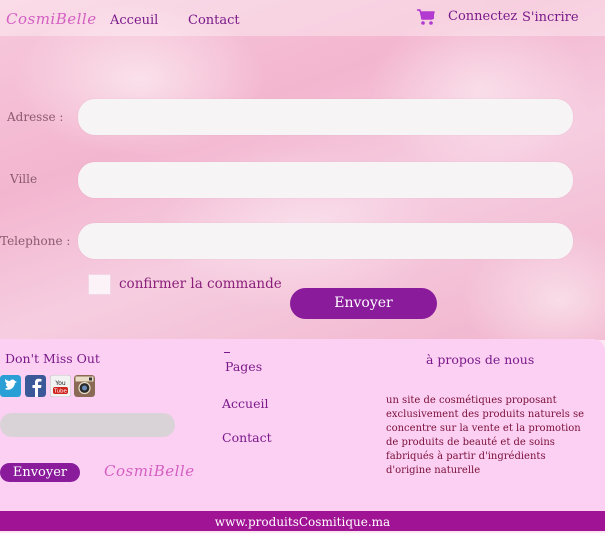  I want to click on newsletter-email-input, so click(87, 425).